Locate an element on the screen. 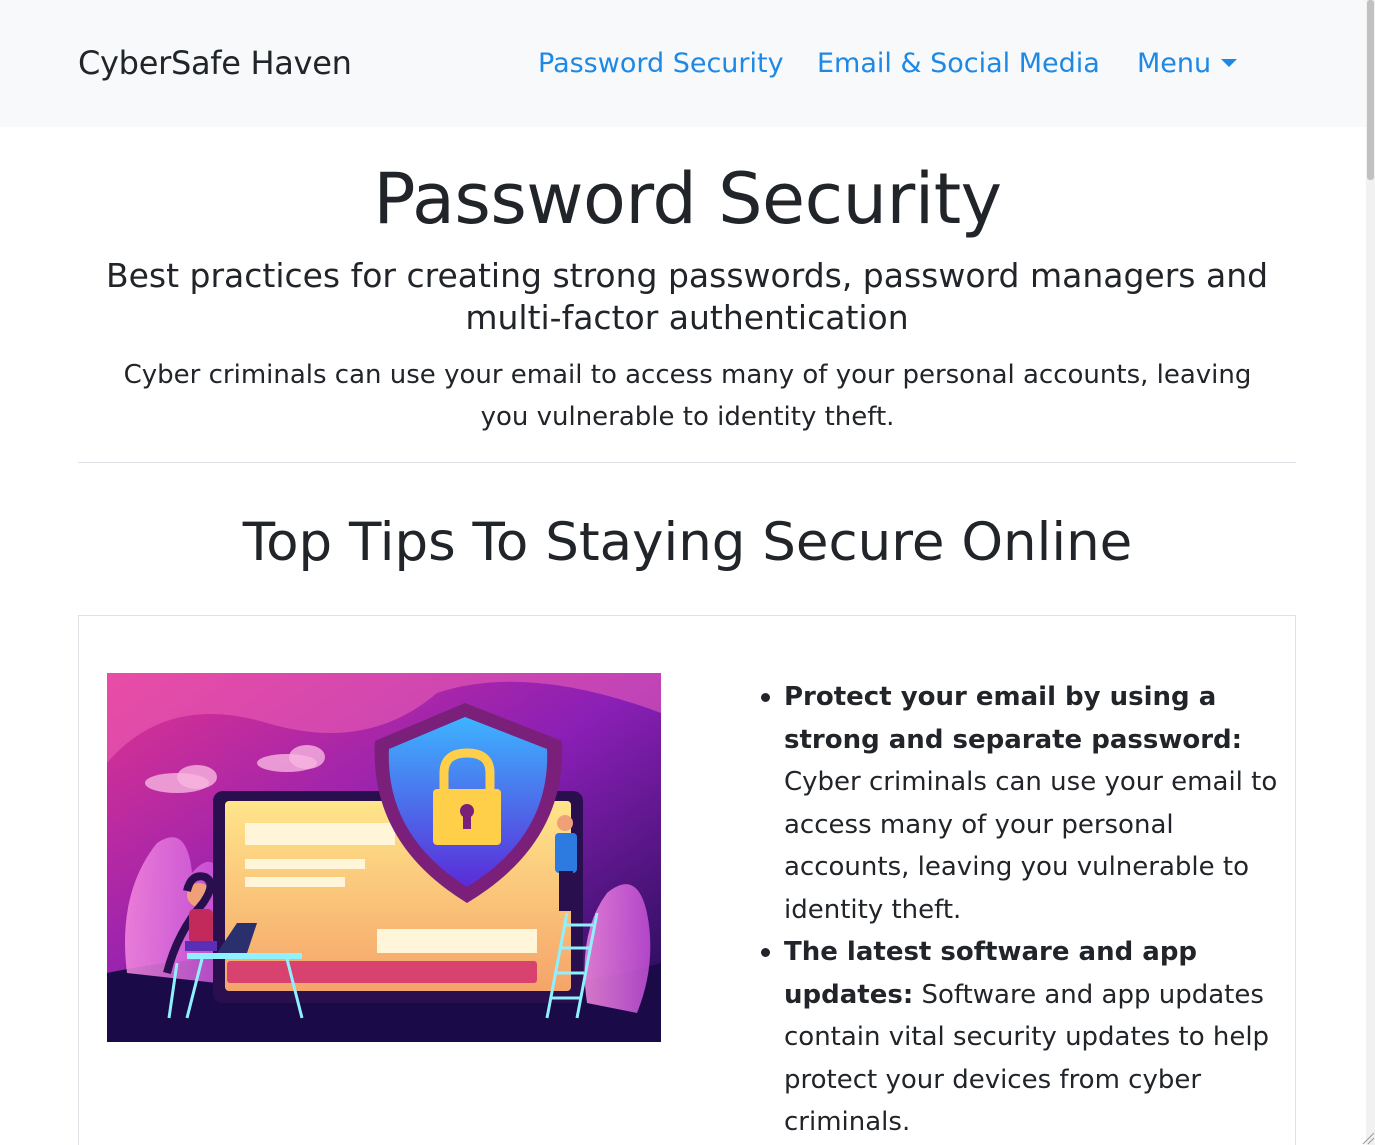  resize-grip-icon is located at coordinates (1367, 1137).